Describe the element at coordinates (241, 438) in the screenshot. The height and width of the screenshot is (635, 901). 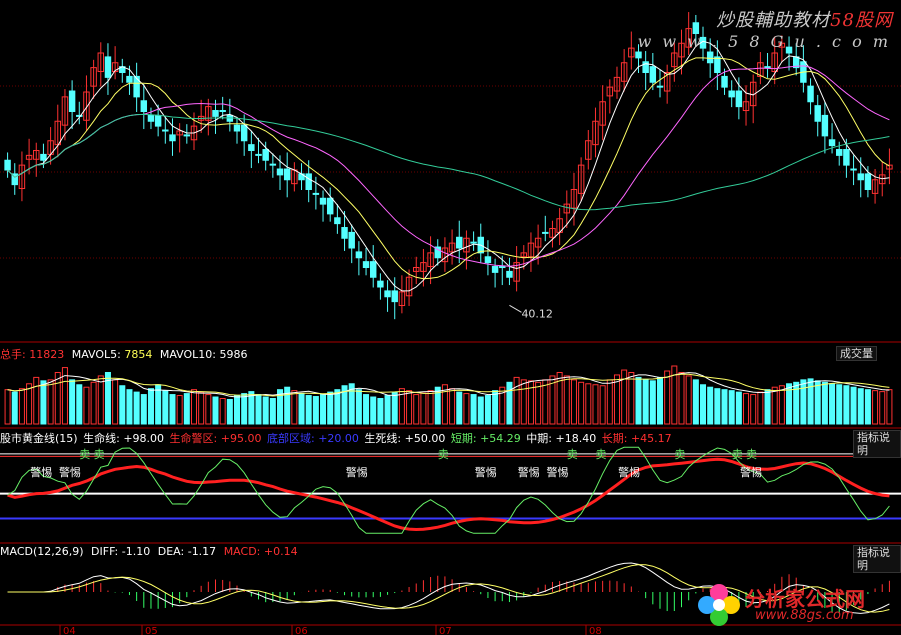
I see `life-warn-value: +95.00` at that location.